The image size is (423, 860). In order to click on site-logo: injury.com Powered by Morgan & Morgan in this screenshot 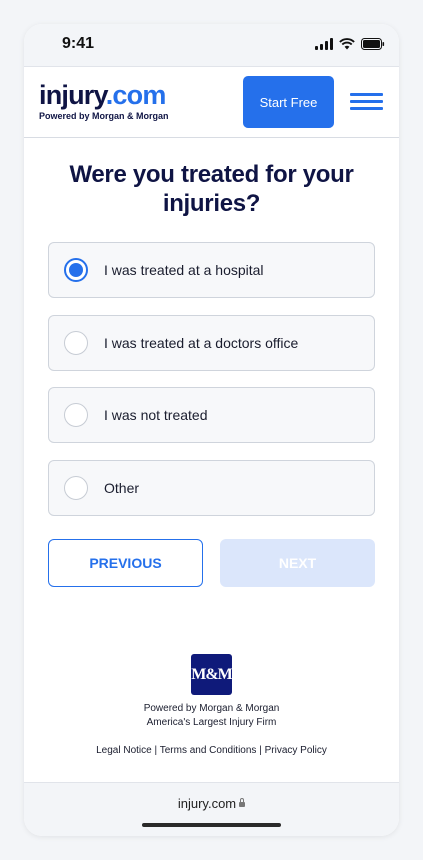, I will do `click(104, 100)`.